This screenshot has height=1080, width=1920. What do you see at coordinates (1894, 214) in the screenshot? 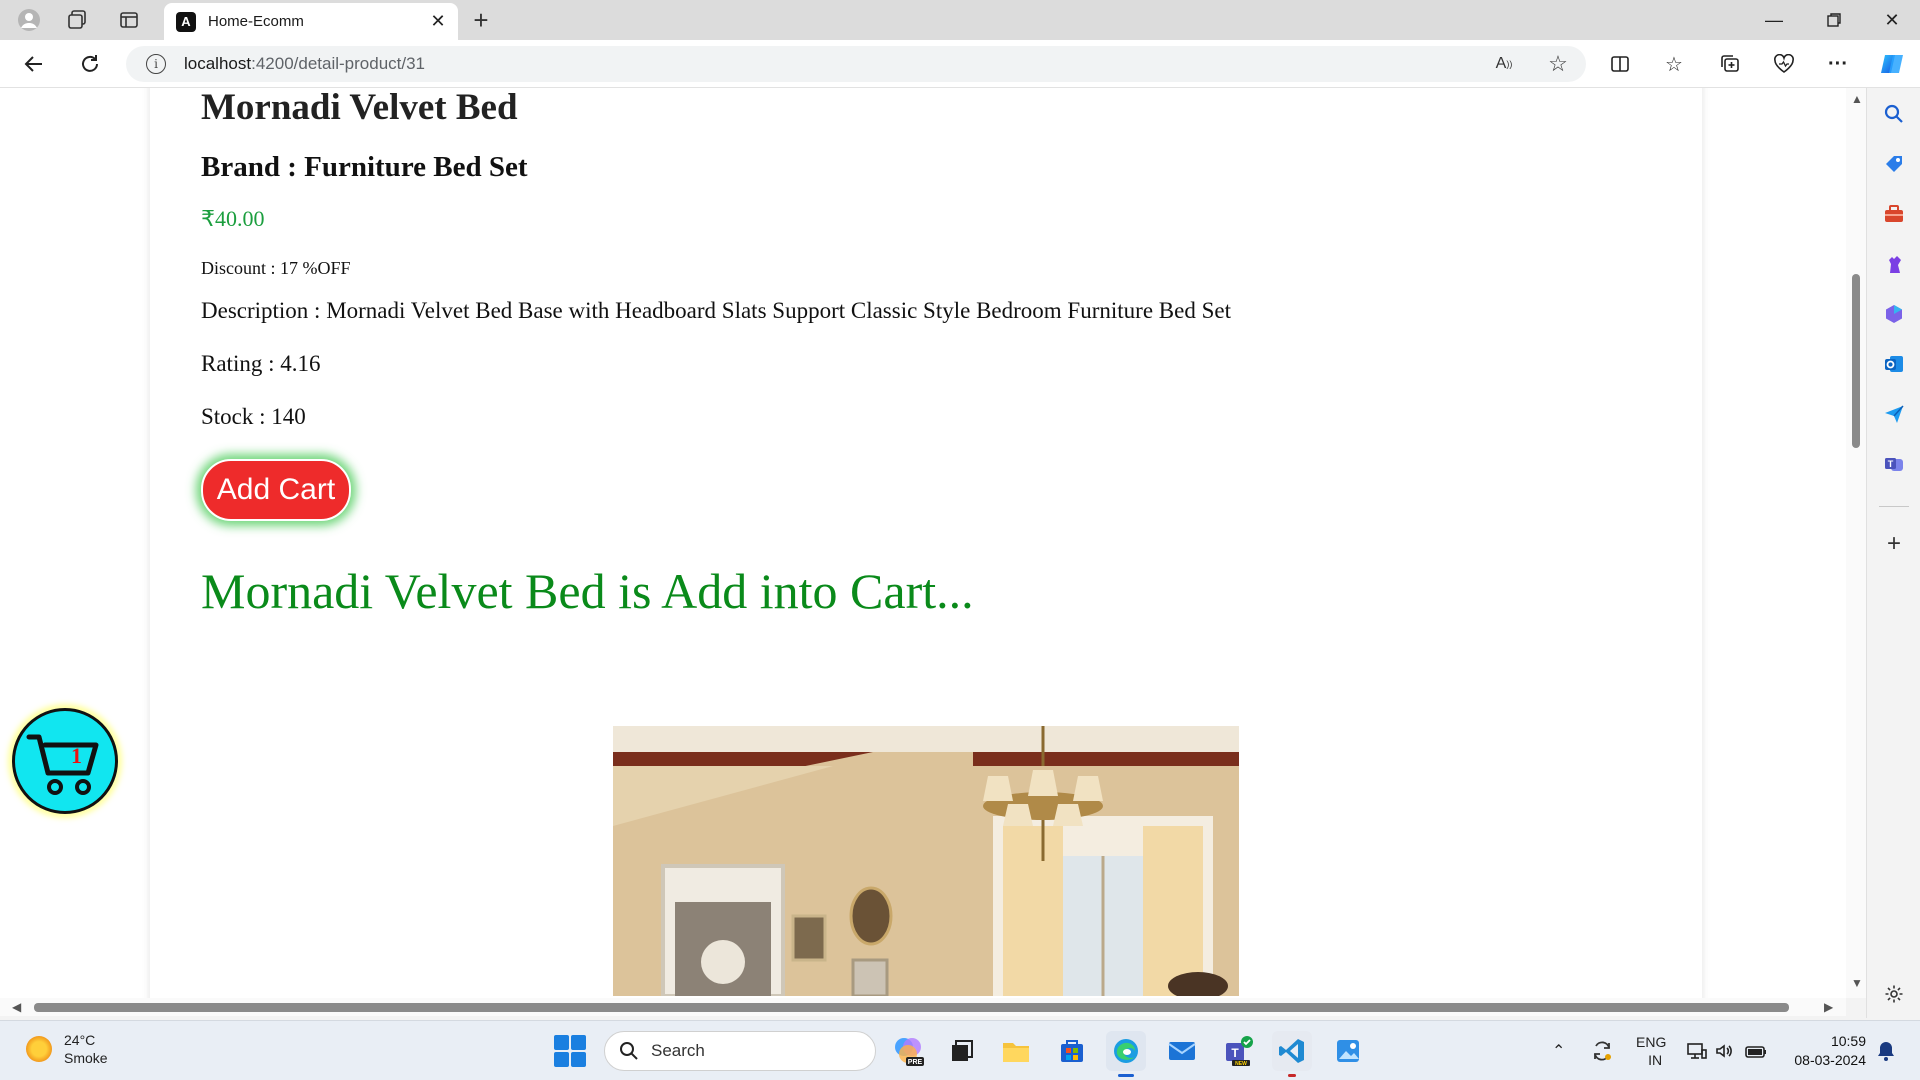
I see `tools-icon` at bounding box center [1894, 214].